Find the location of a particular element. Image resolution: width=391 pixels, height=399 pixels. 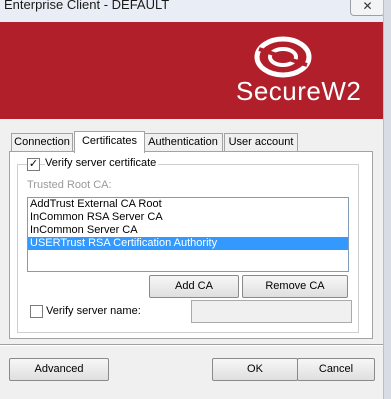

tab-connection: Connection is located at coordinates (42, 142).